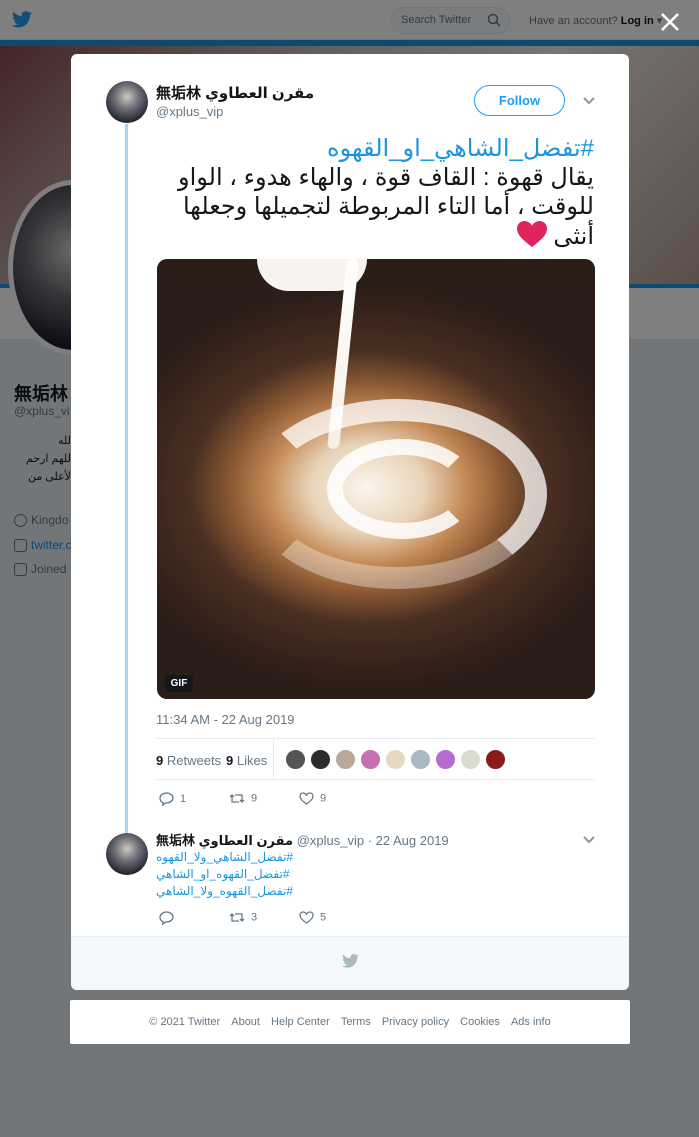 The width and height of the screenshot is (699, 1137). I want to click on hashtag-link: #تفضل_الشاهي_ولا_القهوه, so click(224, 857).